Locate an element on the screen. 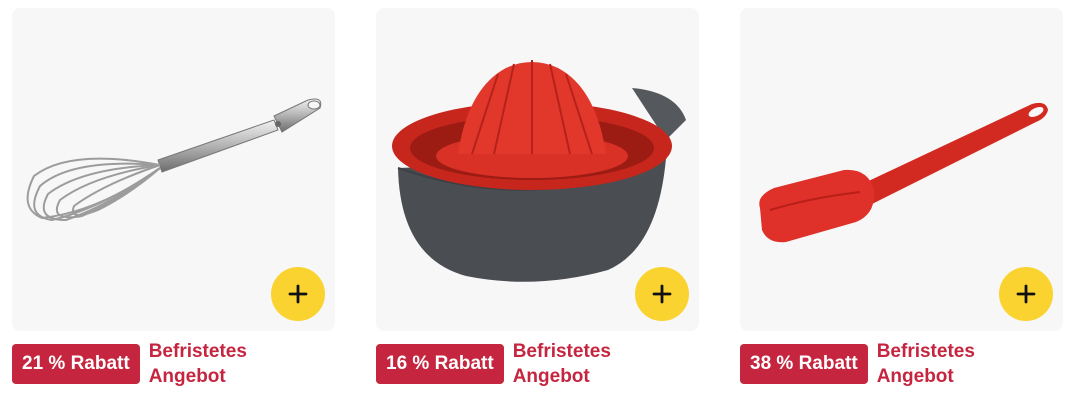 This screenshot has width=1083, height=400. deal-info: 16 % Rabatt Befristetes Angebot is located at coordinates (537, 365).